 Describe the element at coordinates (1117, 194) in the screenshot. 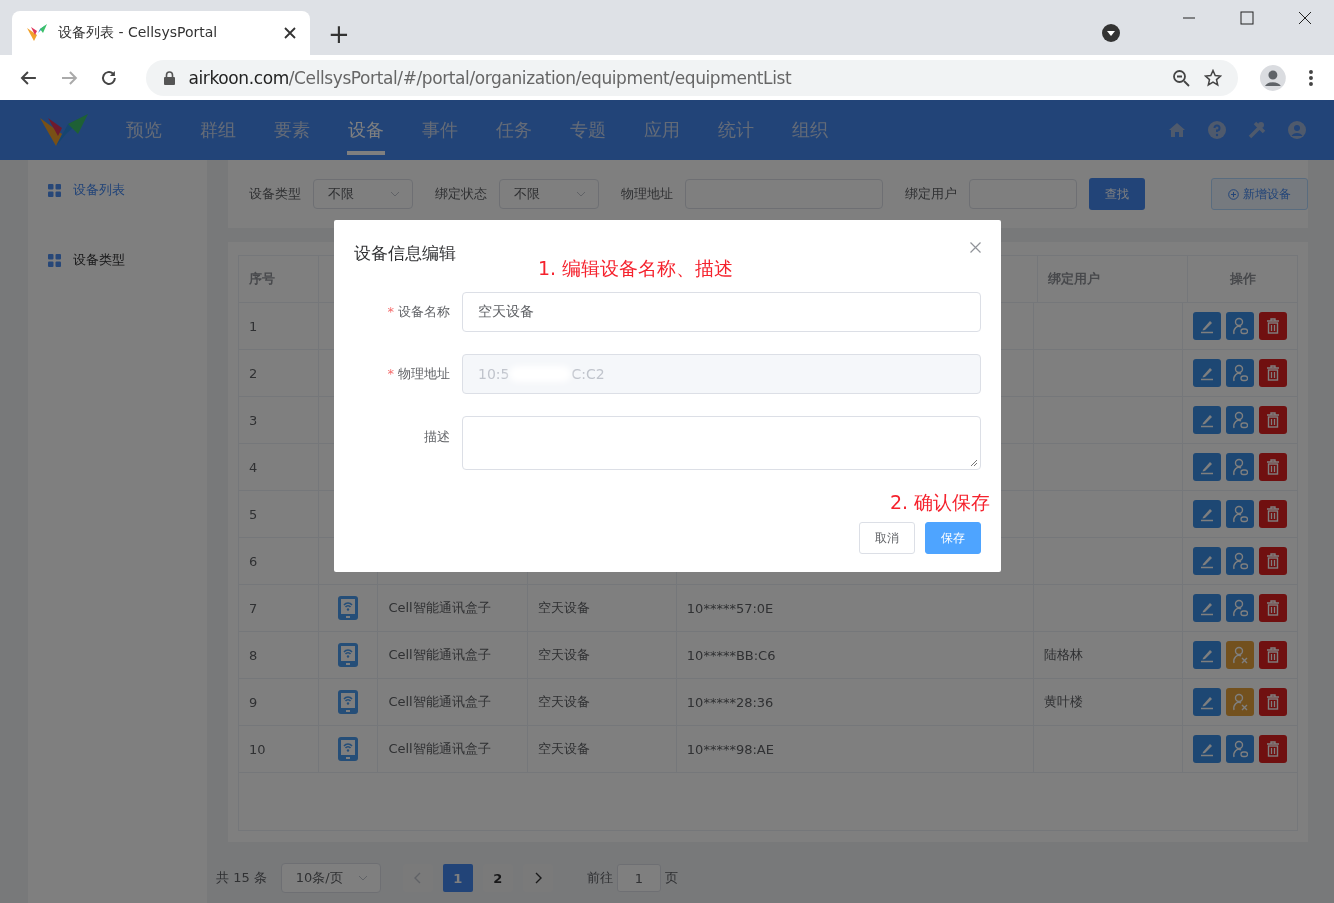

I see `search-button: 查找` at that location.